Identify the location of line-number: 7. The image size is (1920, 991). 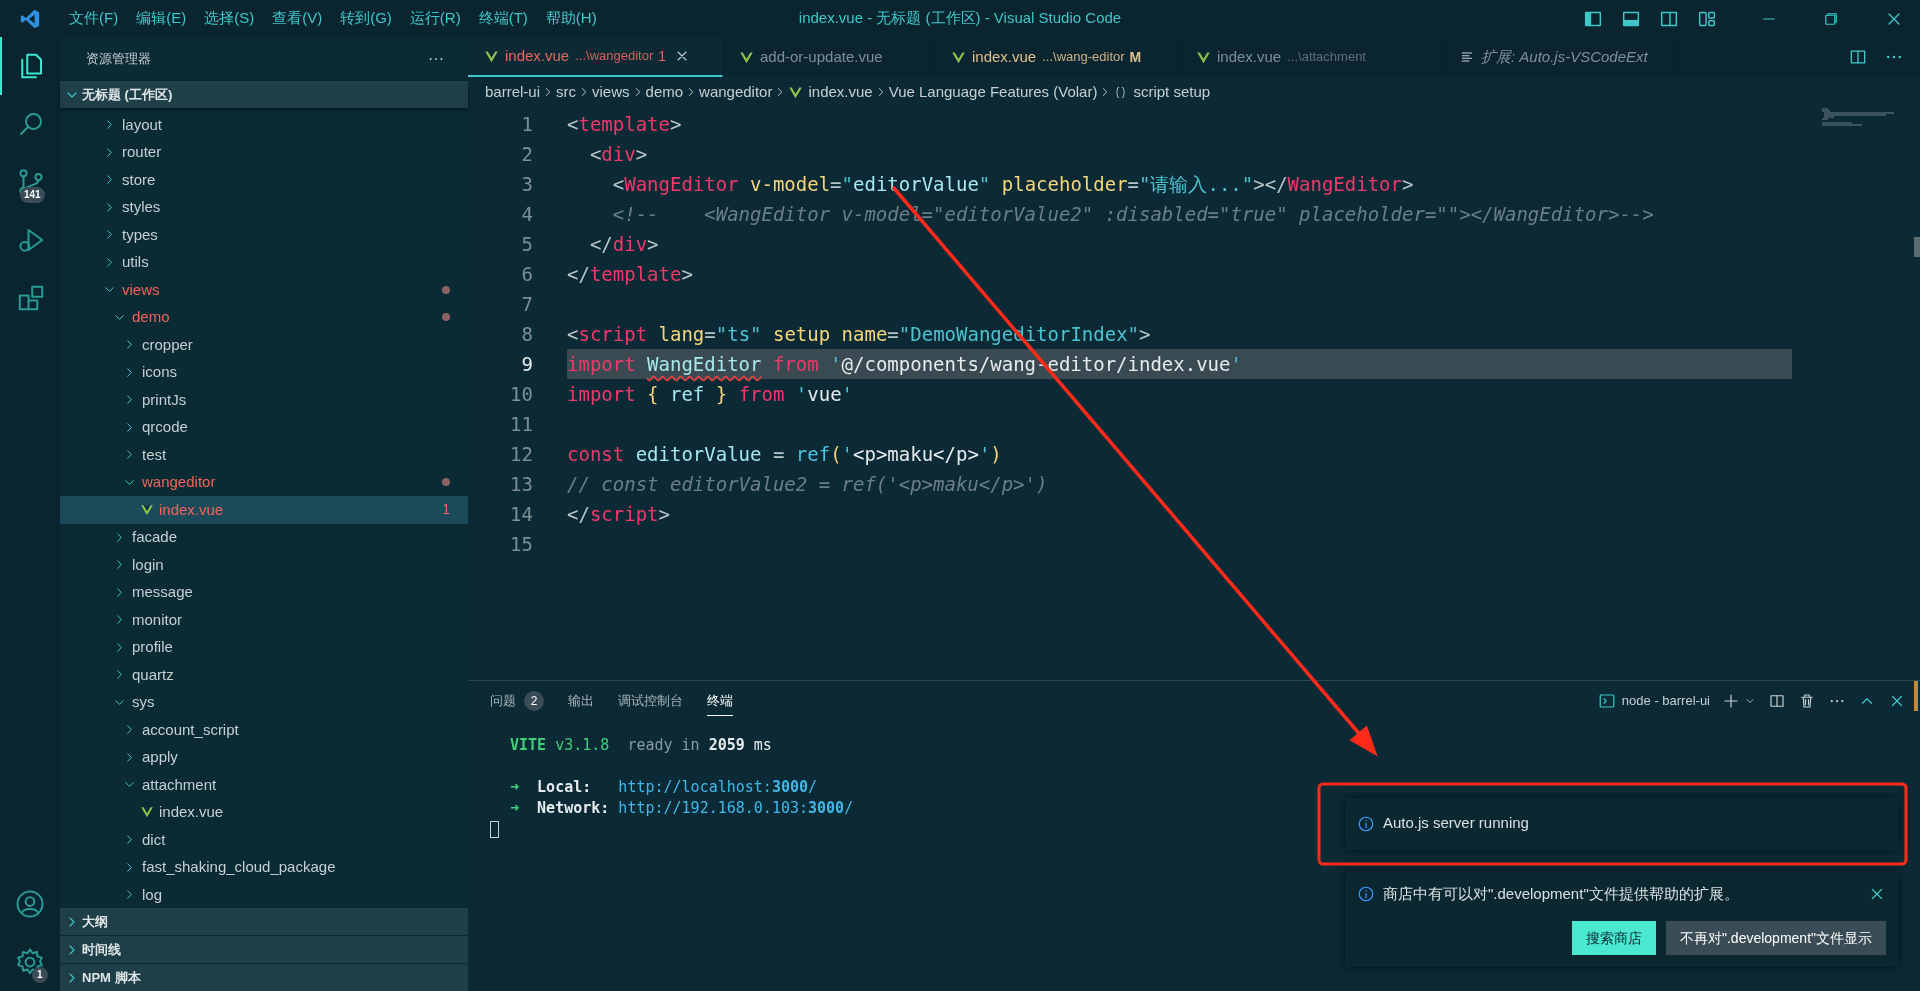
(527, 304).